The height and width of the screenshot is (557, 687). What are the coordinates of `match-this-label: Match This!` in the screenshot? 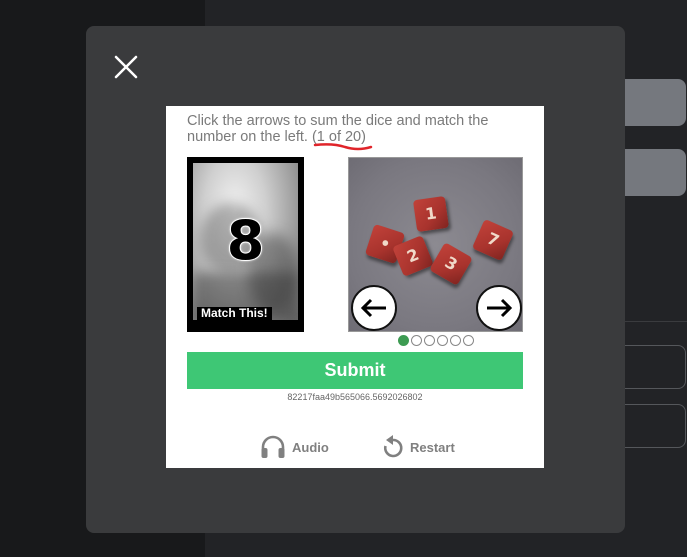 It's located at (234, 313).